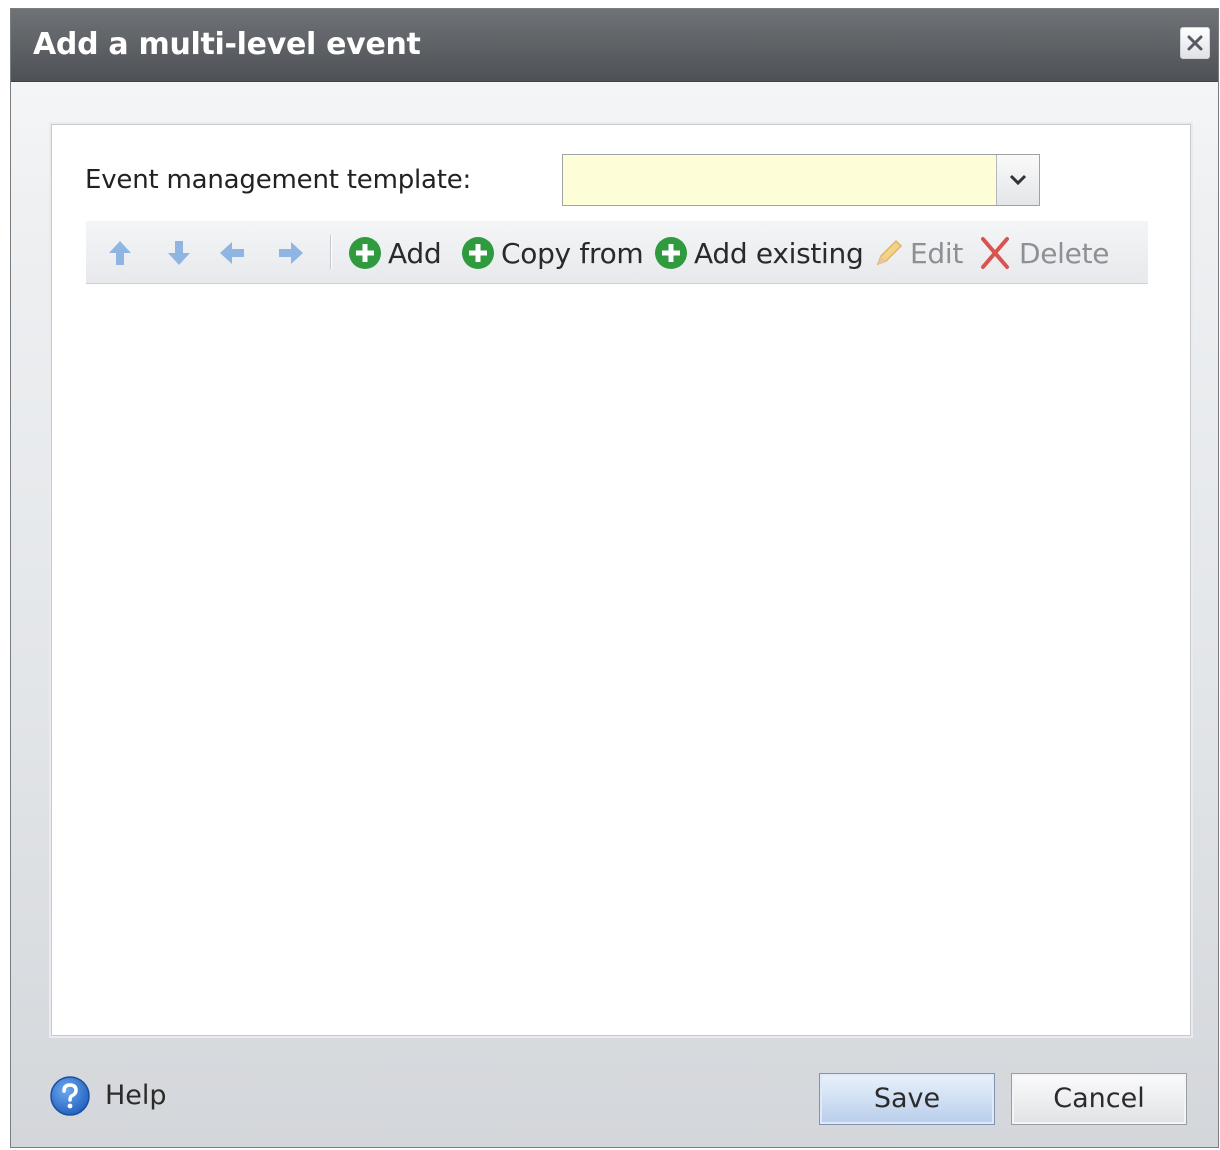 Image resolution: width=1220 pixels, height=1150 pixels. Describe the element at coordinates (907, 1099) in the screenshot. I see `save-button: Save` at that location.